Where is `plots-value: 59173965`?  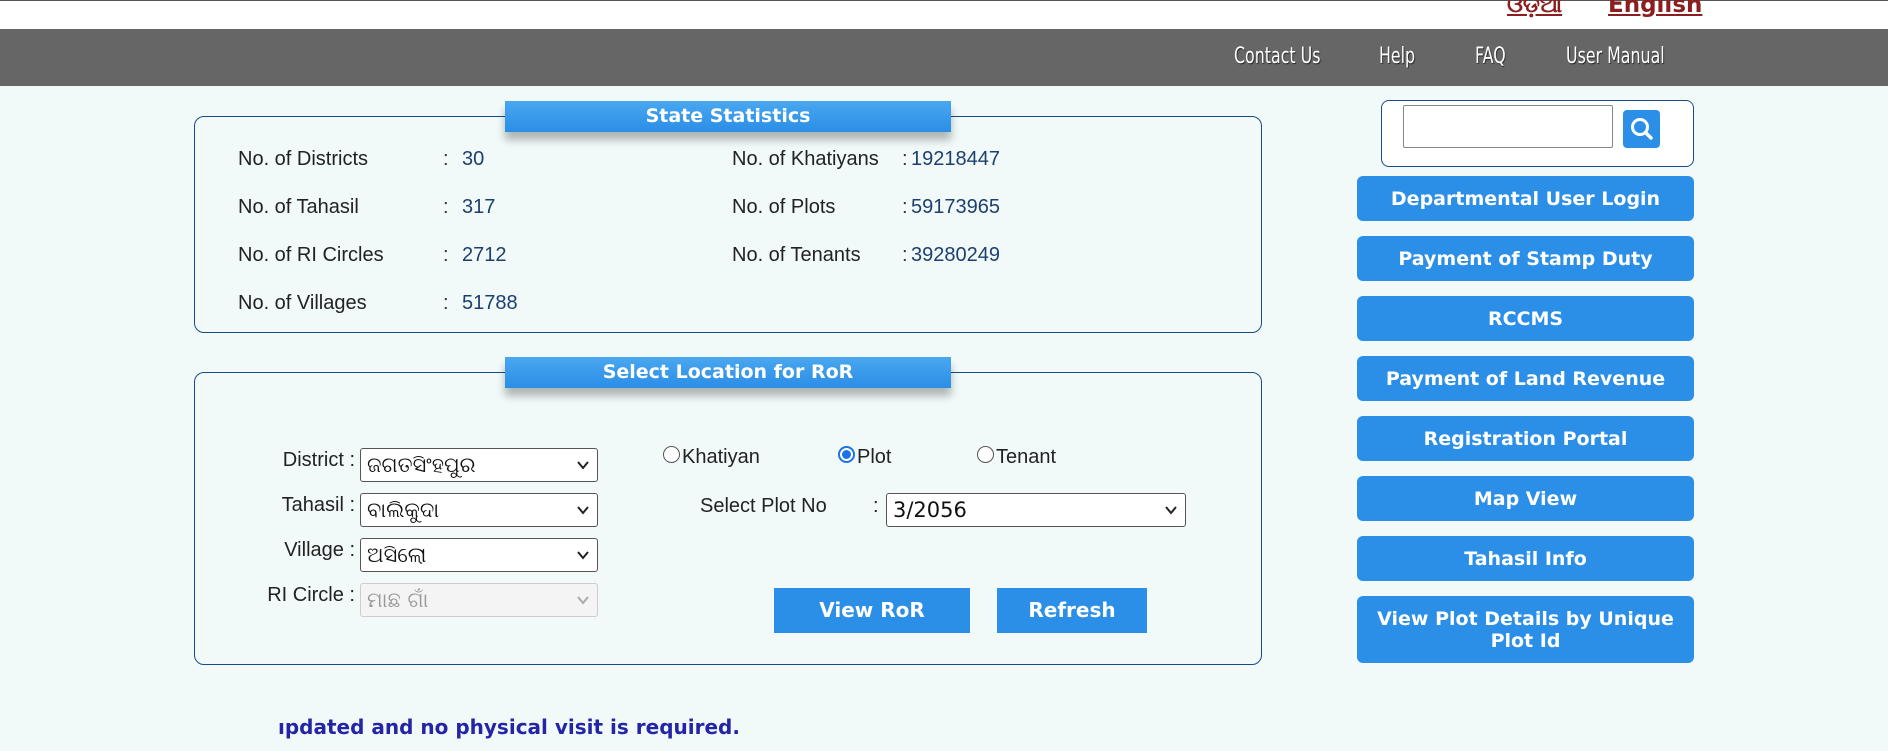
plots-value: 59173965 is located at coordinates (955, 207).